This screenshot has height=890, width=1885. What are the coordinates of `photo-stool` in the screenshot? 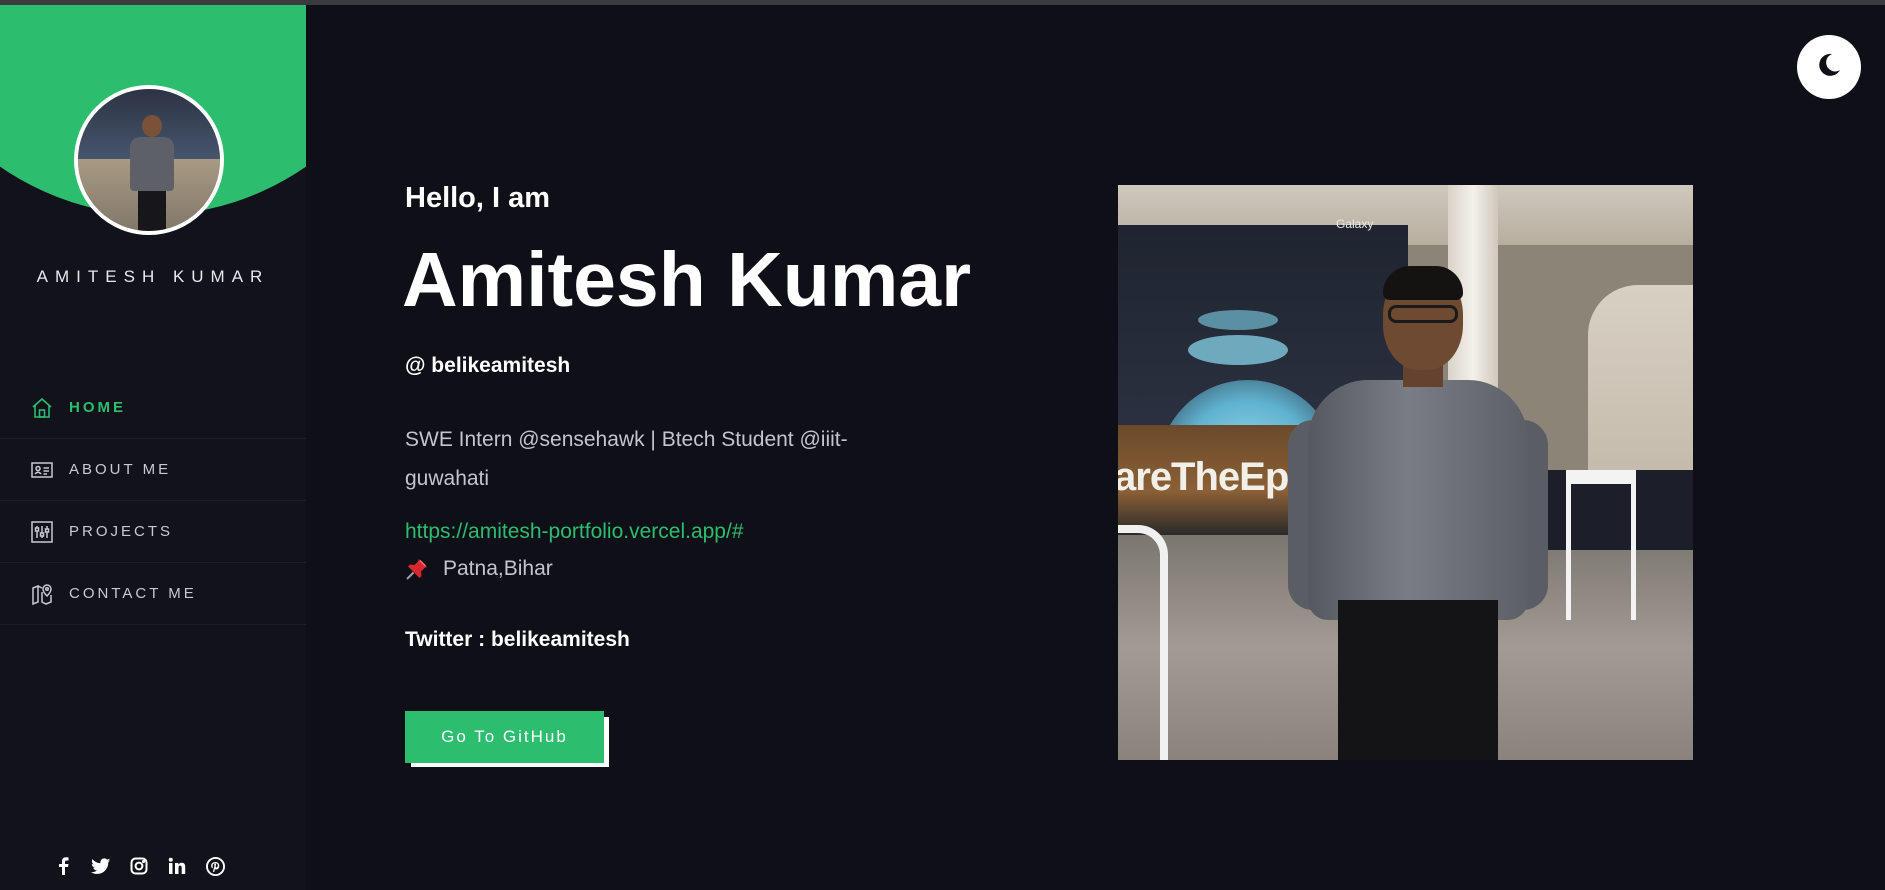 It's located at (1601, 545).